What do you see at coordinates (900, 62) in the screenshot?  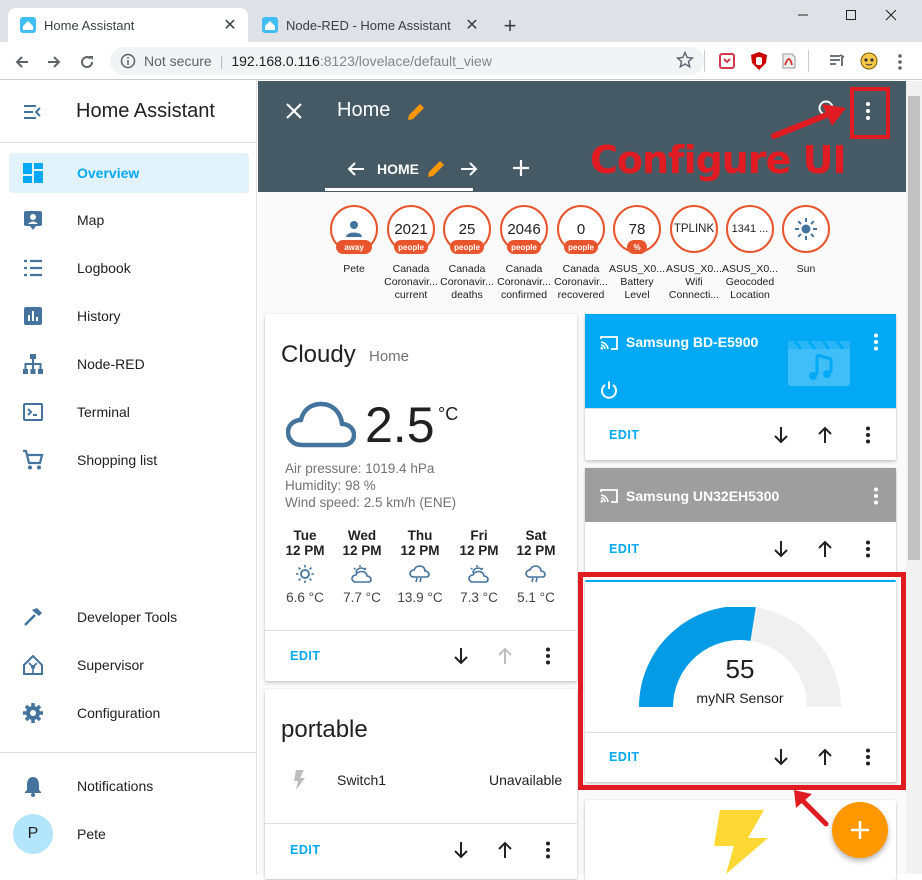 I see `browser-menu-icon` at bounding box center [900, 62].